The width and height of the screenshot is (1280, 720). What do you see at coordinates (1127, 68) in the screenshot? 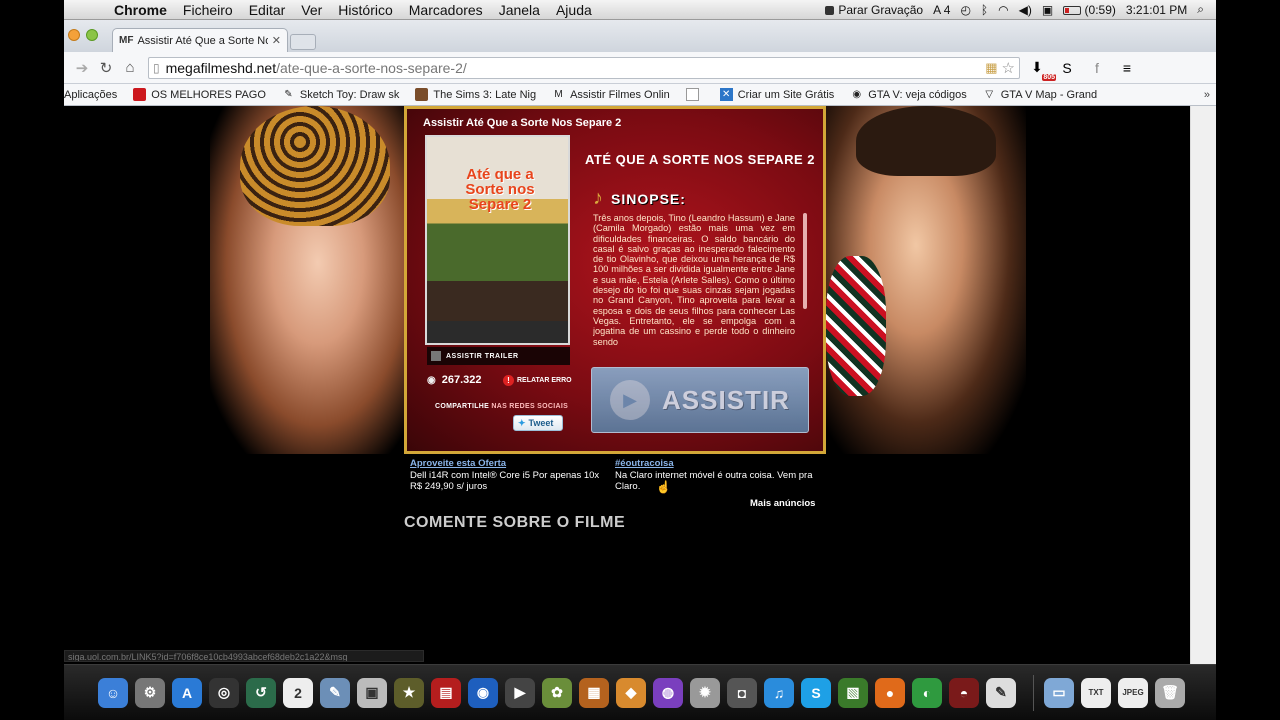
I see `menu-icon: ≡` at bounding box center [1127, 68].